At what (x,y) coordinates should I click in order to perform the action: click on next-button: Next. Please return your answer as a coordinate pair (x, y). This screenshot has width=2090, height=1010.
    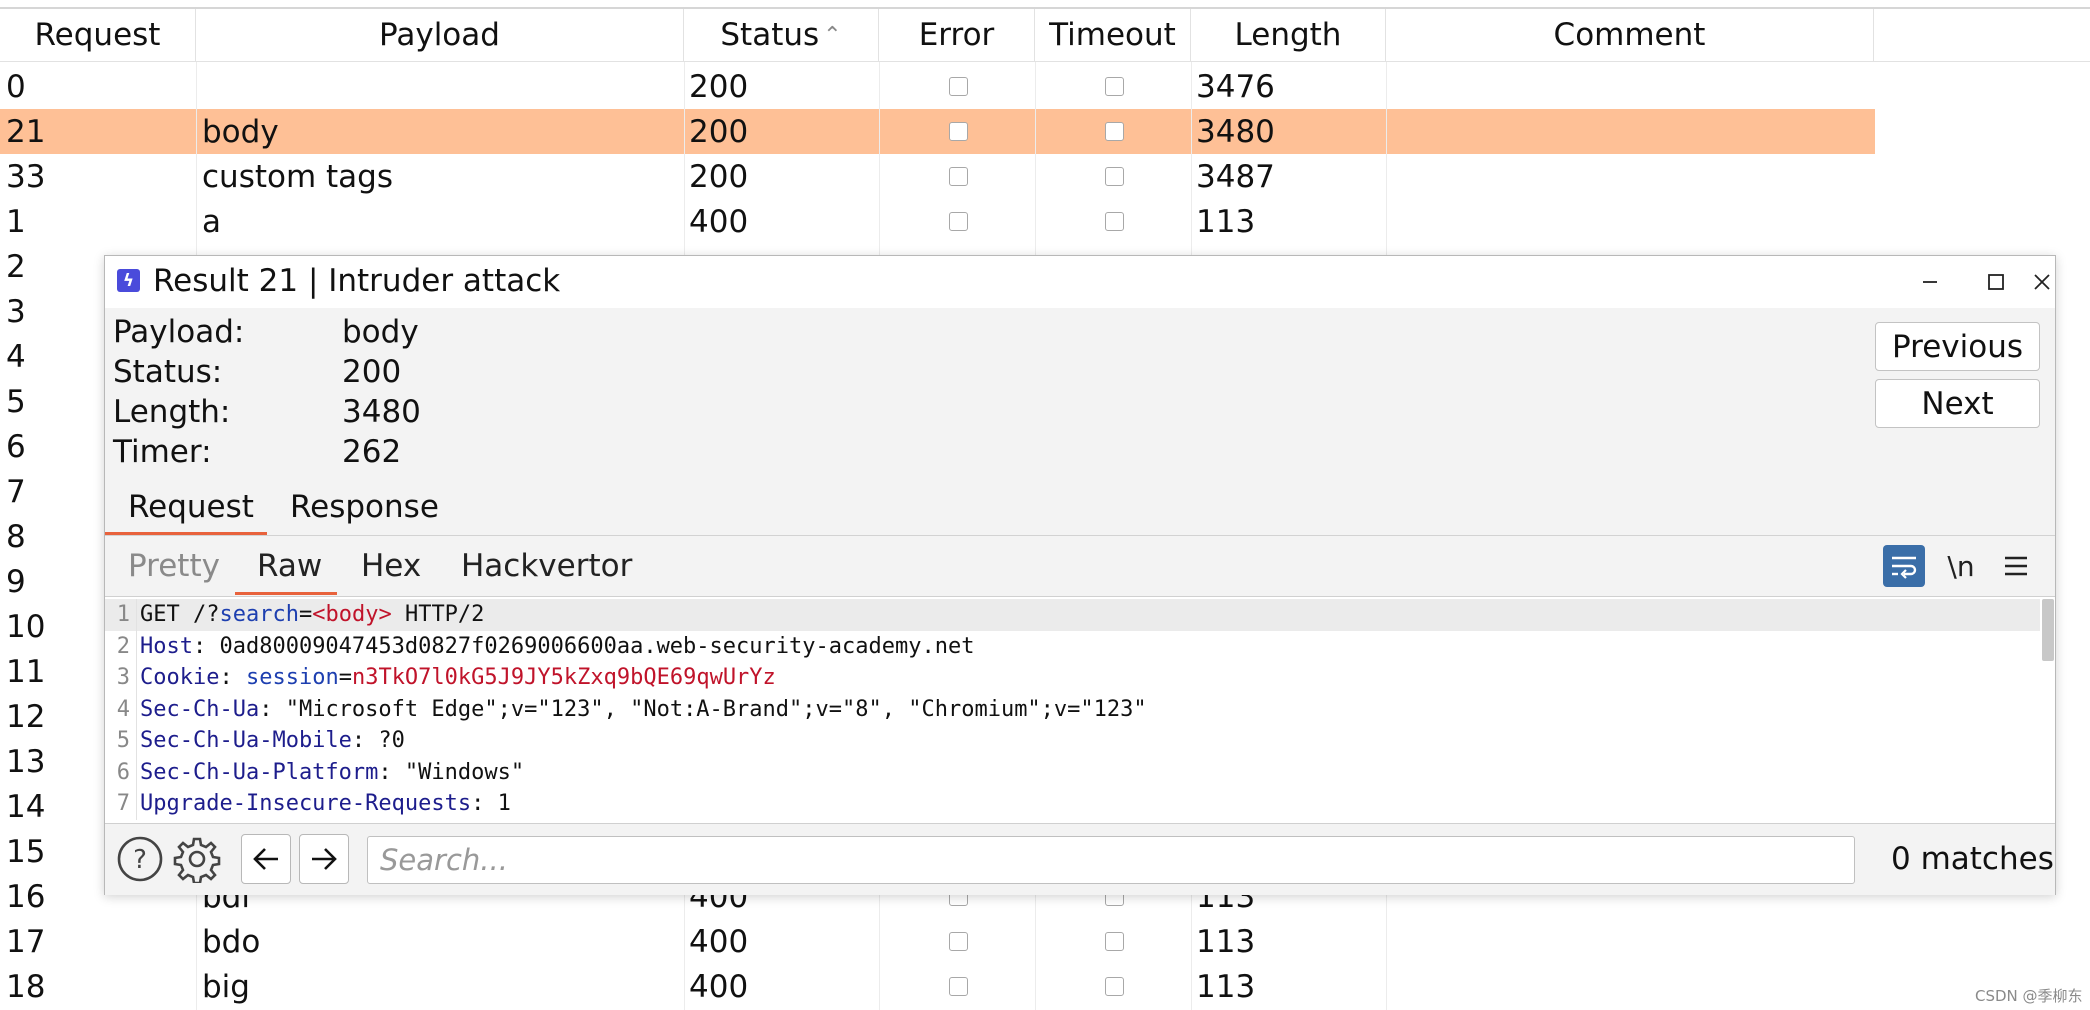
    Looking at the image, I should click on (1957, 403).